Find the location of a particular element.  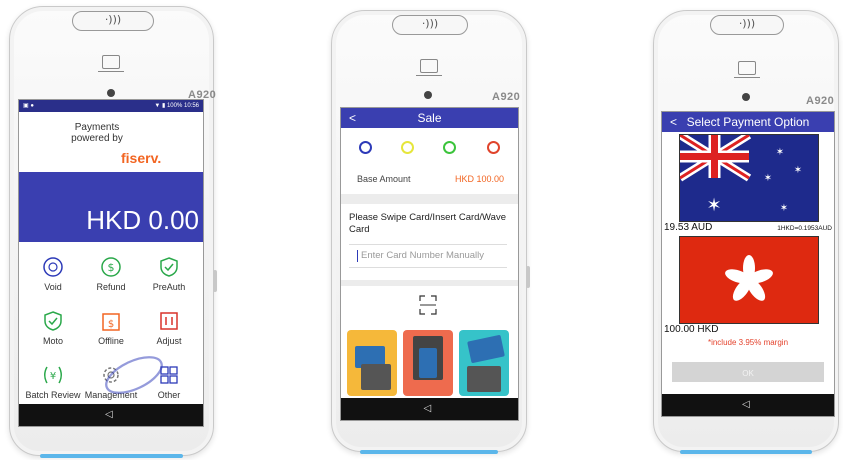

batch-review-icon: ¥ is located at coordinates (53, 375).